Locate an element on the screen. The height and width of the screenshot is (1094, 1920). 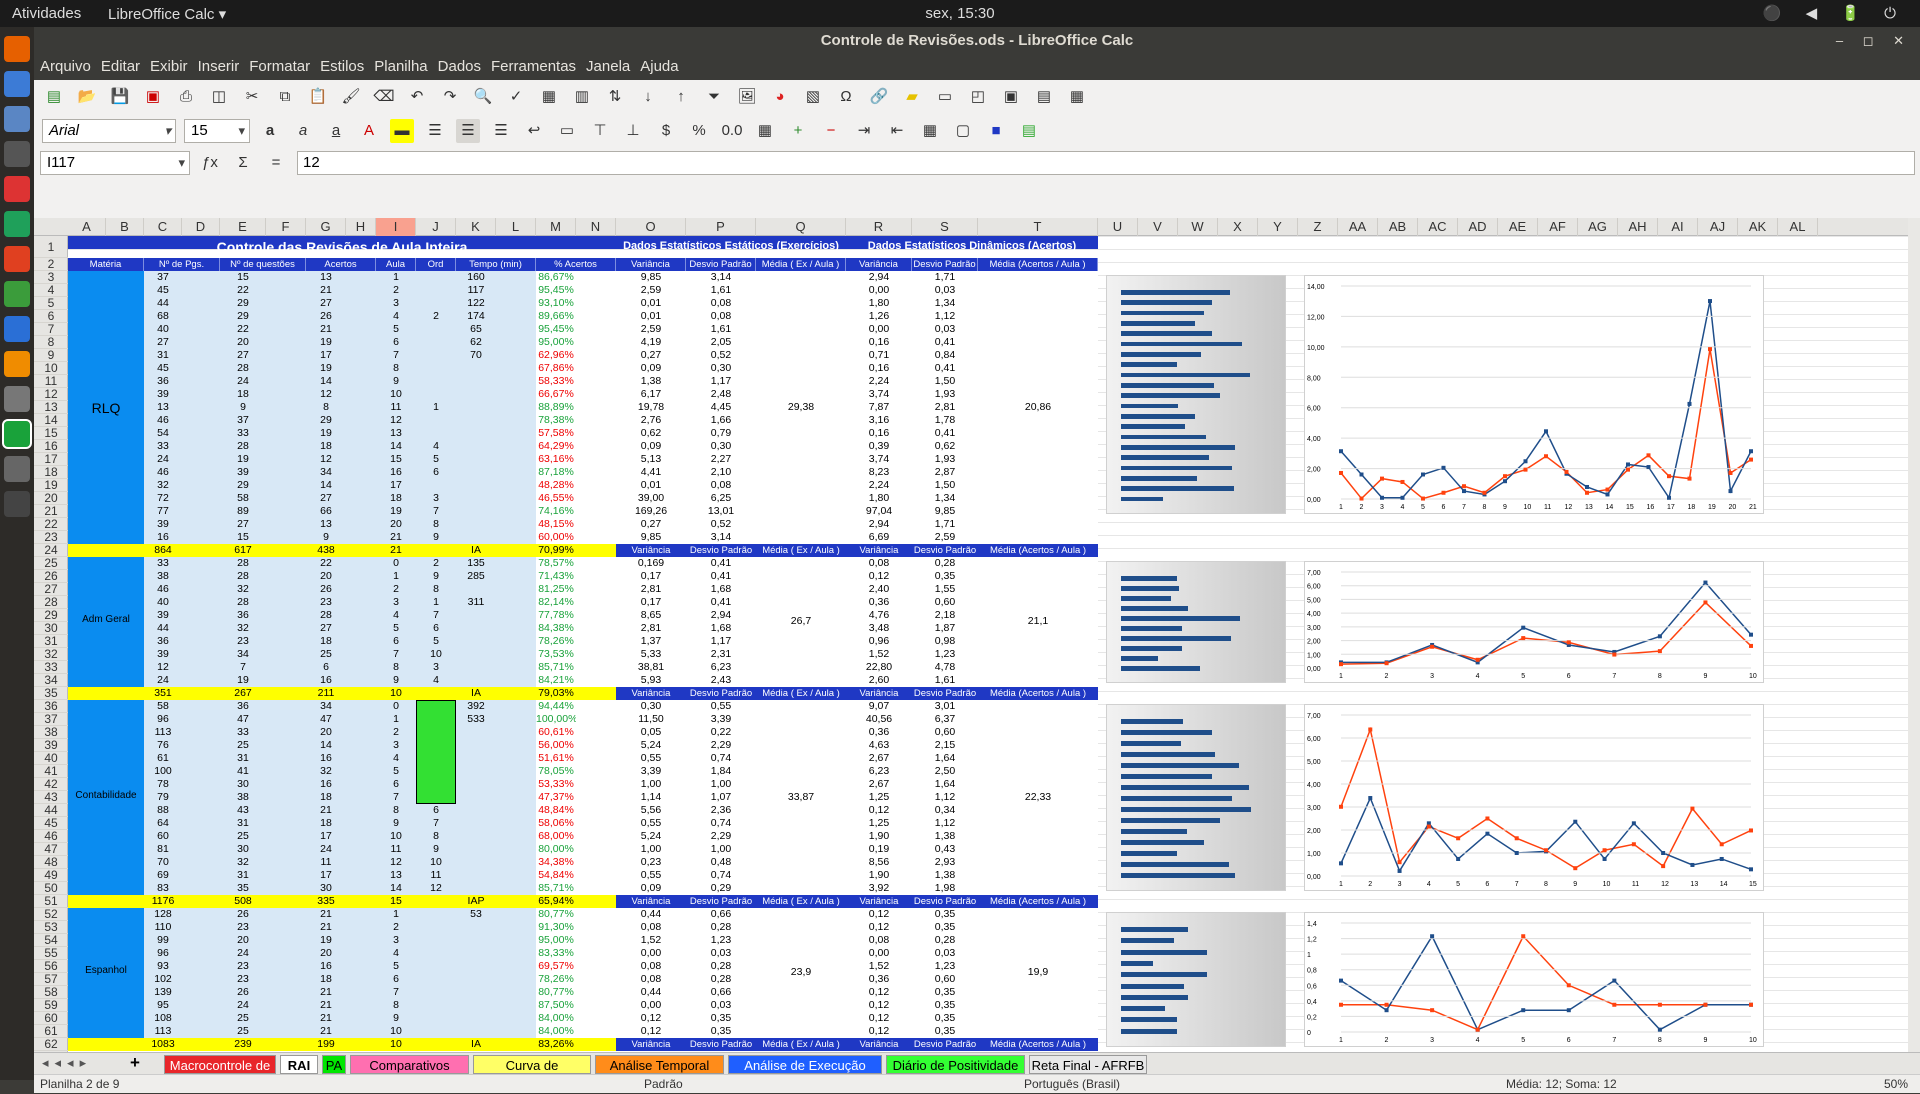
sheet-tab: Análise Temporal is located at coordinates (659, 1064).